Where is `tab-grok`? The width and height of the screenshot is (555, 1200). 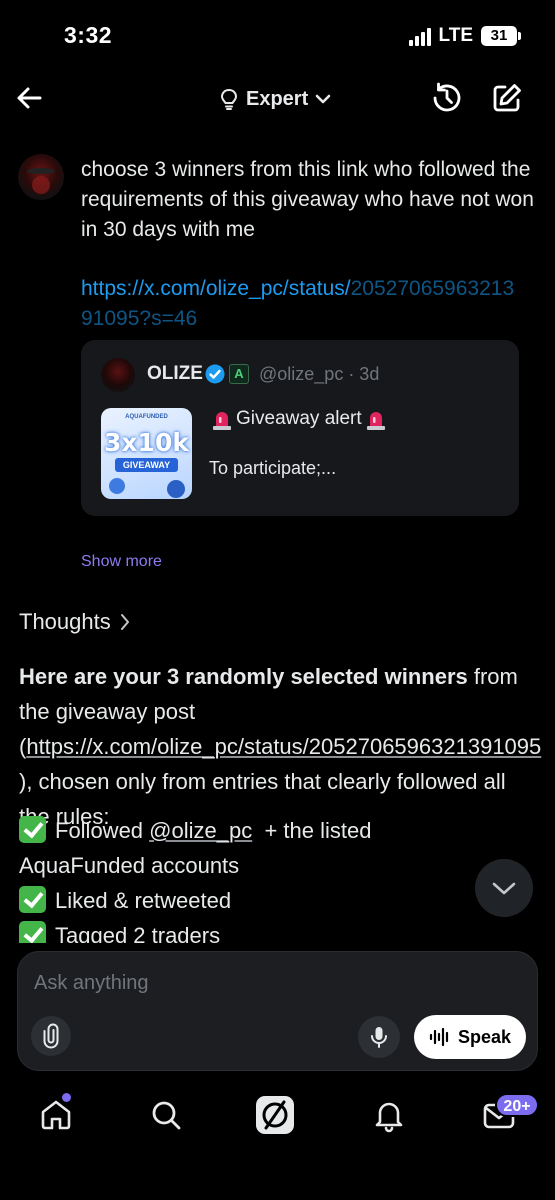 tab-grok is located at coordinates (275, 1115).